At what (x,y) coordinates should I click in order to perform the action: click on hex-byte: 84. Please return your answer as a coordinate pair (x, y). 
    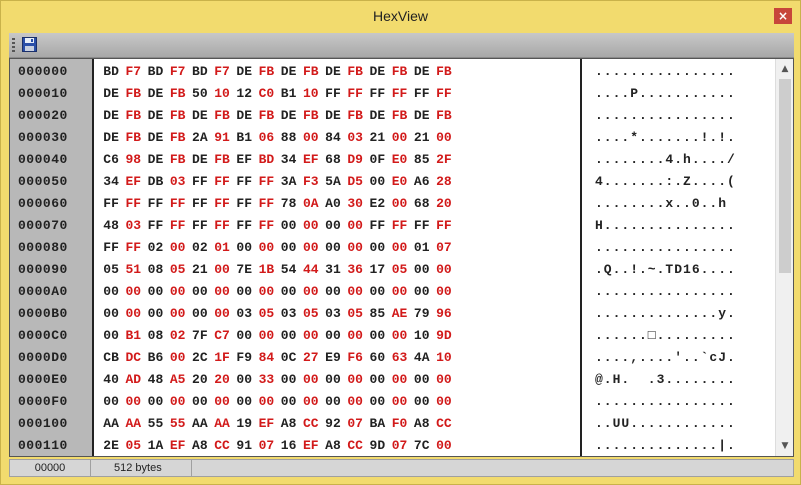
    Looking at the image, I should click on (333, 138).